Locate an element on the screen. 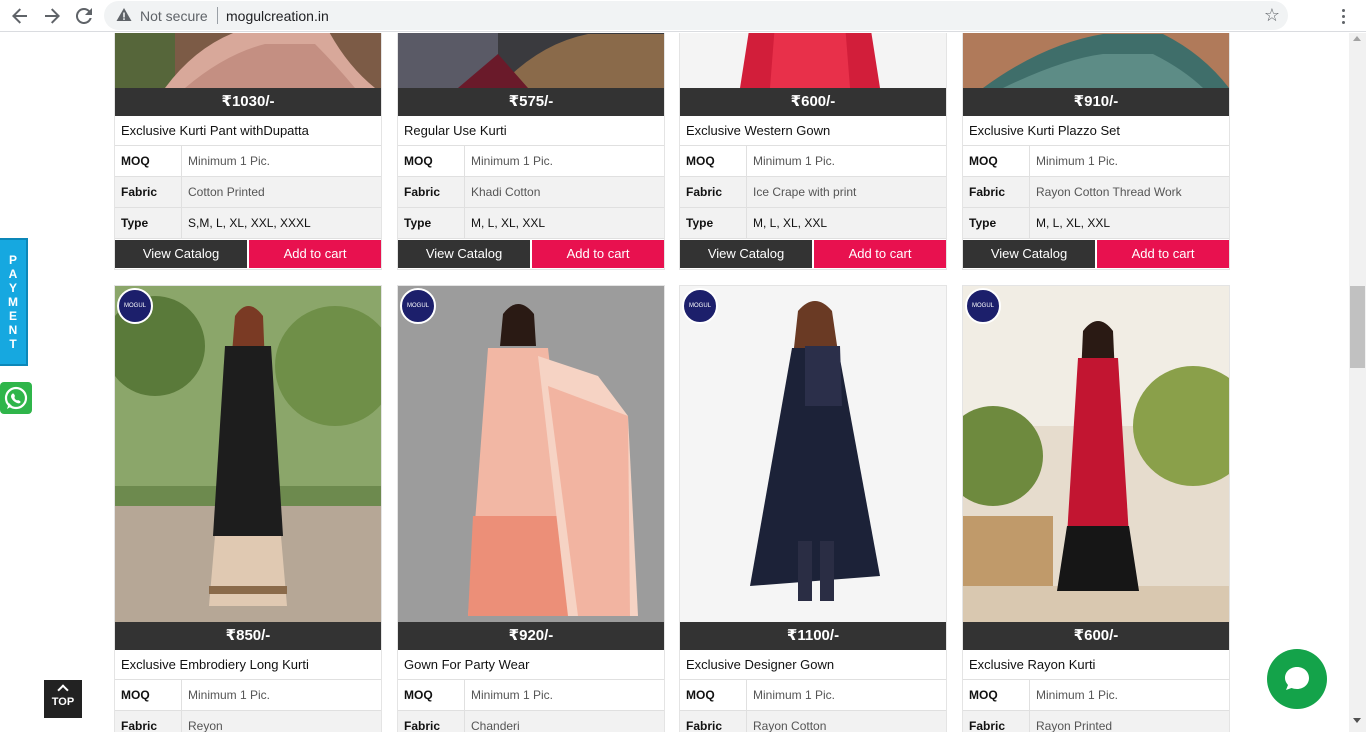 The width and height of the screenshot is (1366, 732). product-name: Gown For Party Wear is located at coordinates (531, 665).